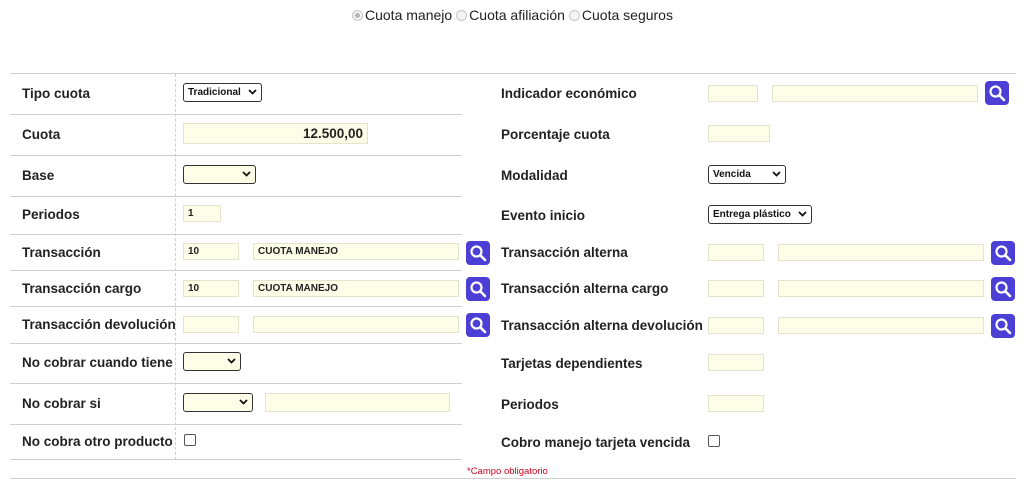 The image size is (1027, 486). What do you see at coordinates (714, 441) in the screenshot?
I see `cobro-manejo-tarjeta-vencida-checkbox` at bounding box center [714, 441].